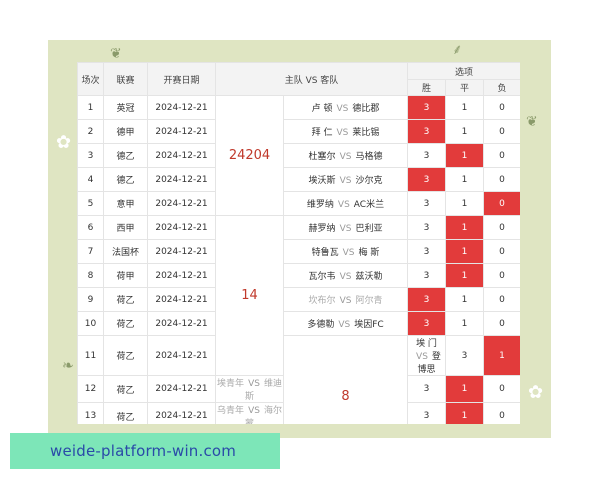 The height and width of the screenshot is (480, 600). I want to click on away-team: 梅 斯, so click(369, 253).